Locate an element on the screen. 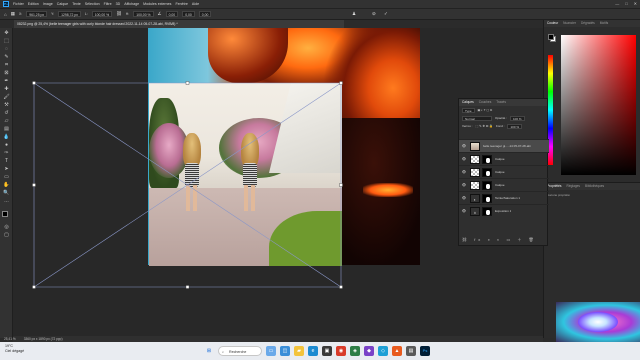 This screenshot has width=640, height=360. x-position-input: 961,25 px is located at coordinates (37, 14).